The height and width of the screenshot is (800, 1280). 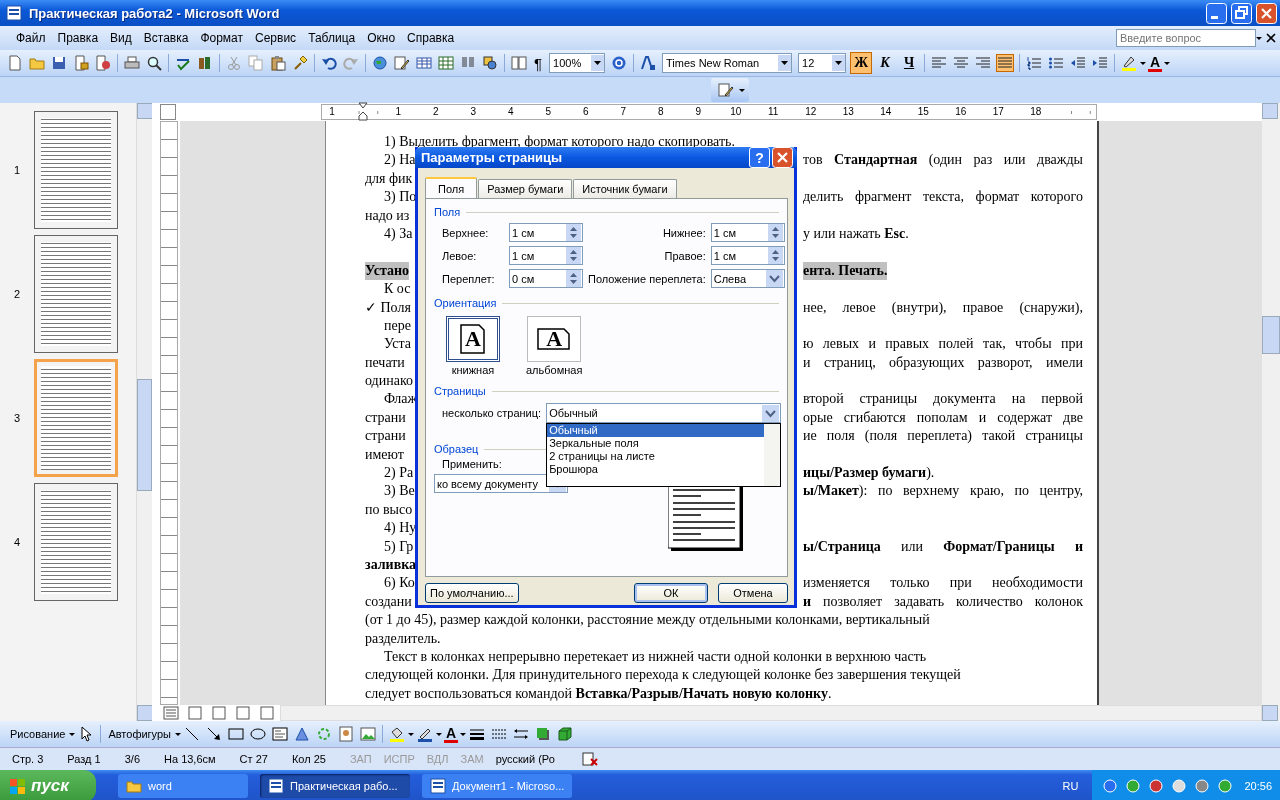 What do you see at coordinates (31, 38) in the screenshot?
I see `menu-item: Файл` at bounding box center [31, 38].